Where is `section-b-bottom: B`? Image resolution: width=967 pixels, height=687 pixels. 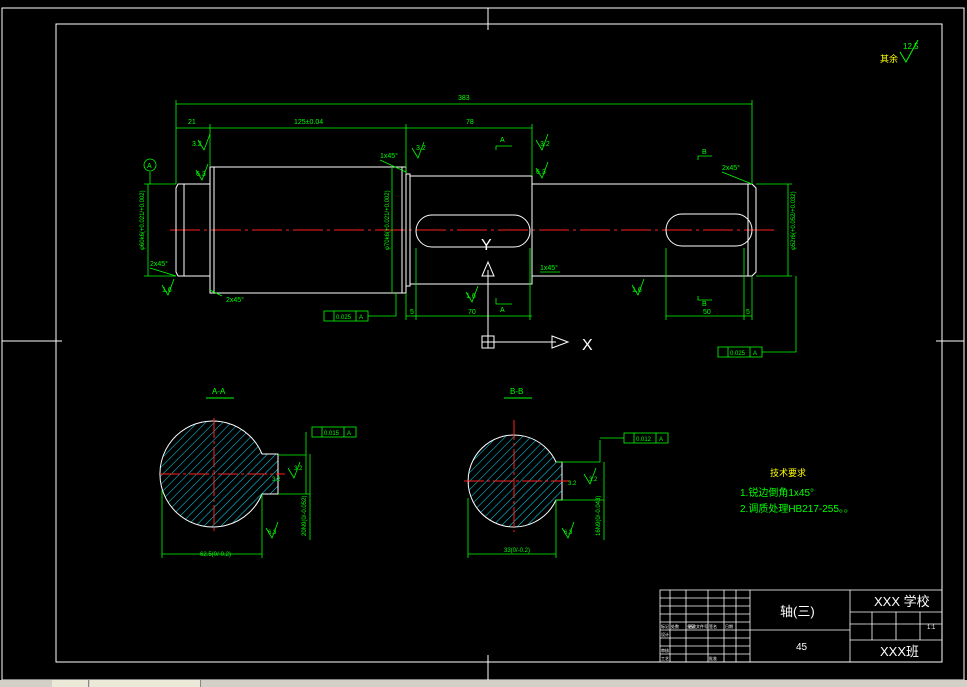 section-b-bottom: B is located at coordinates (704, 304).